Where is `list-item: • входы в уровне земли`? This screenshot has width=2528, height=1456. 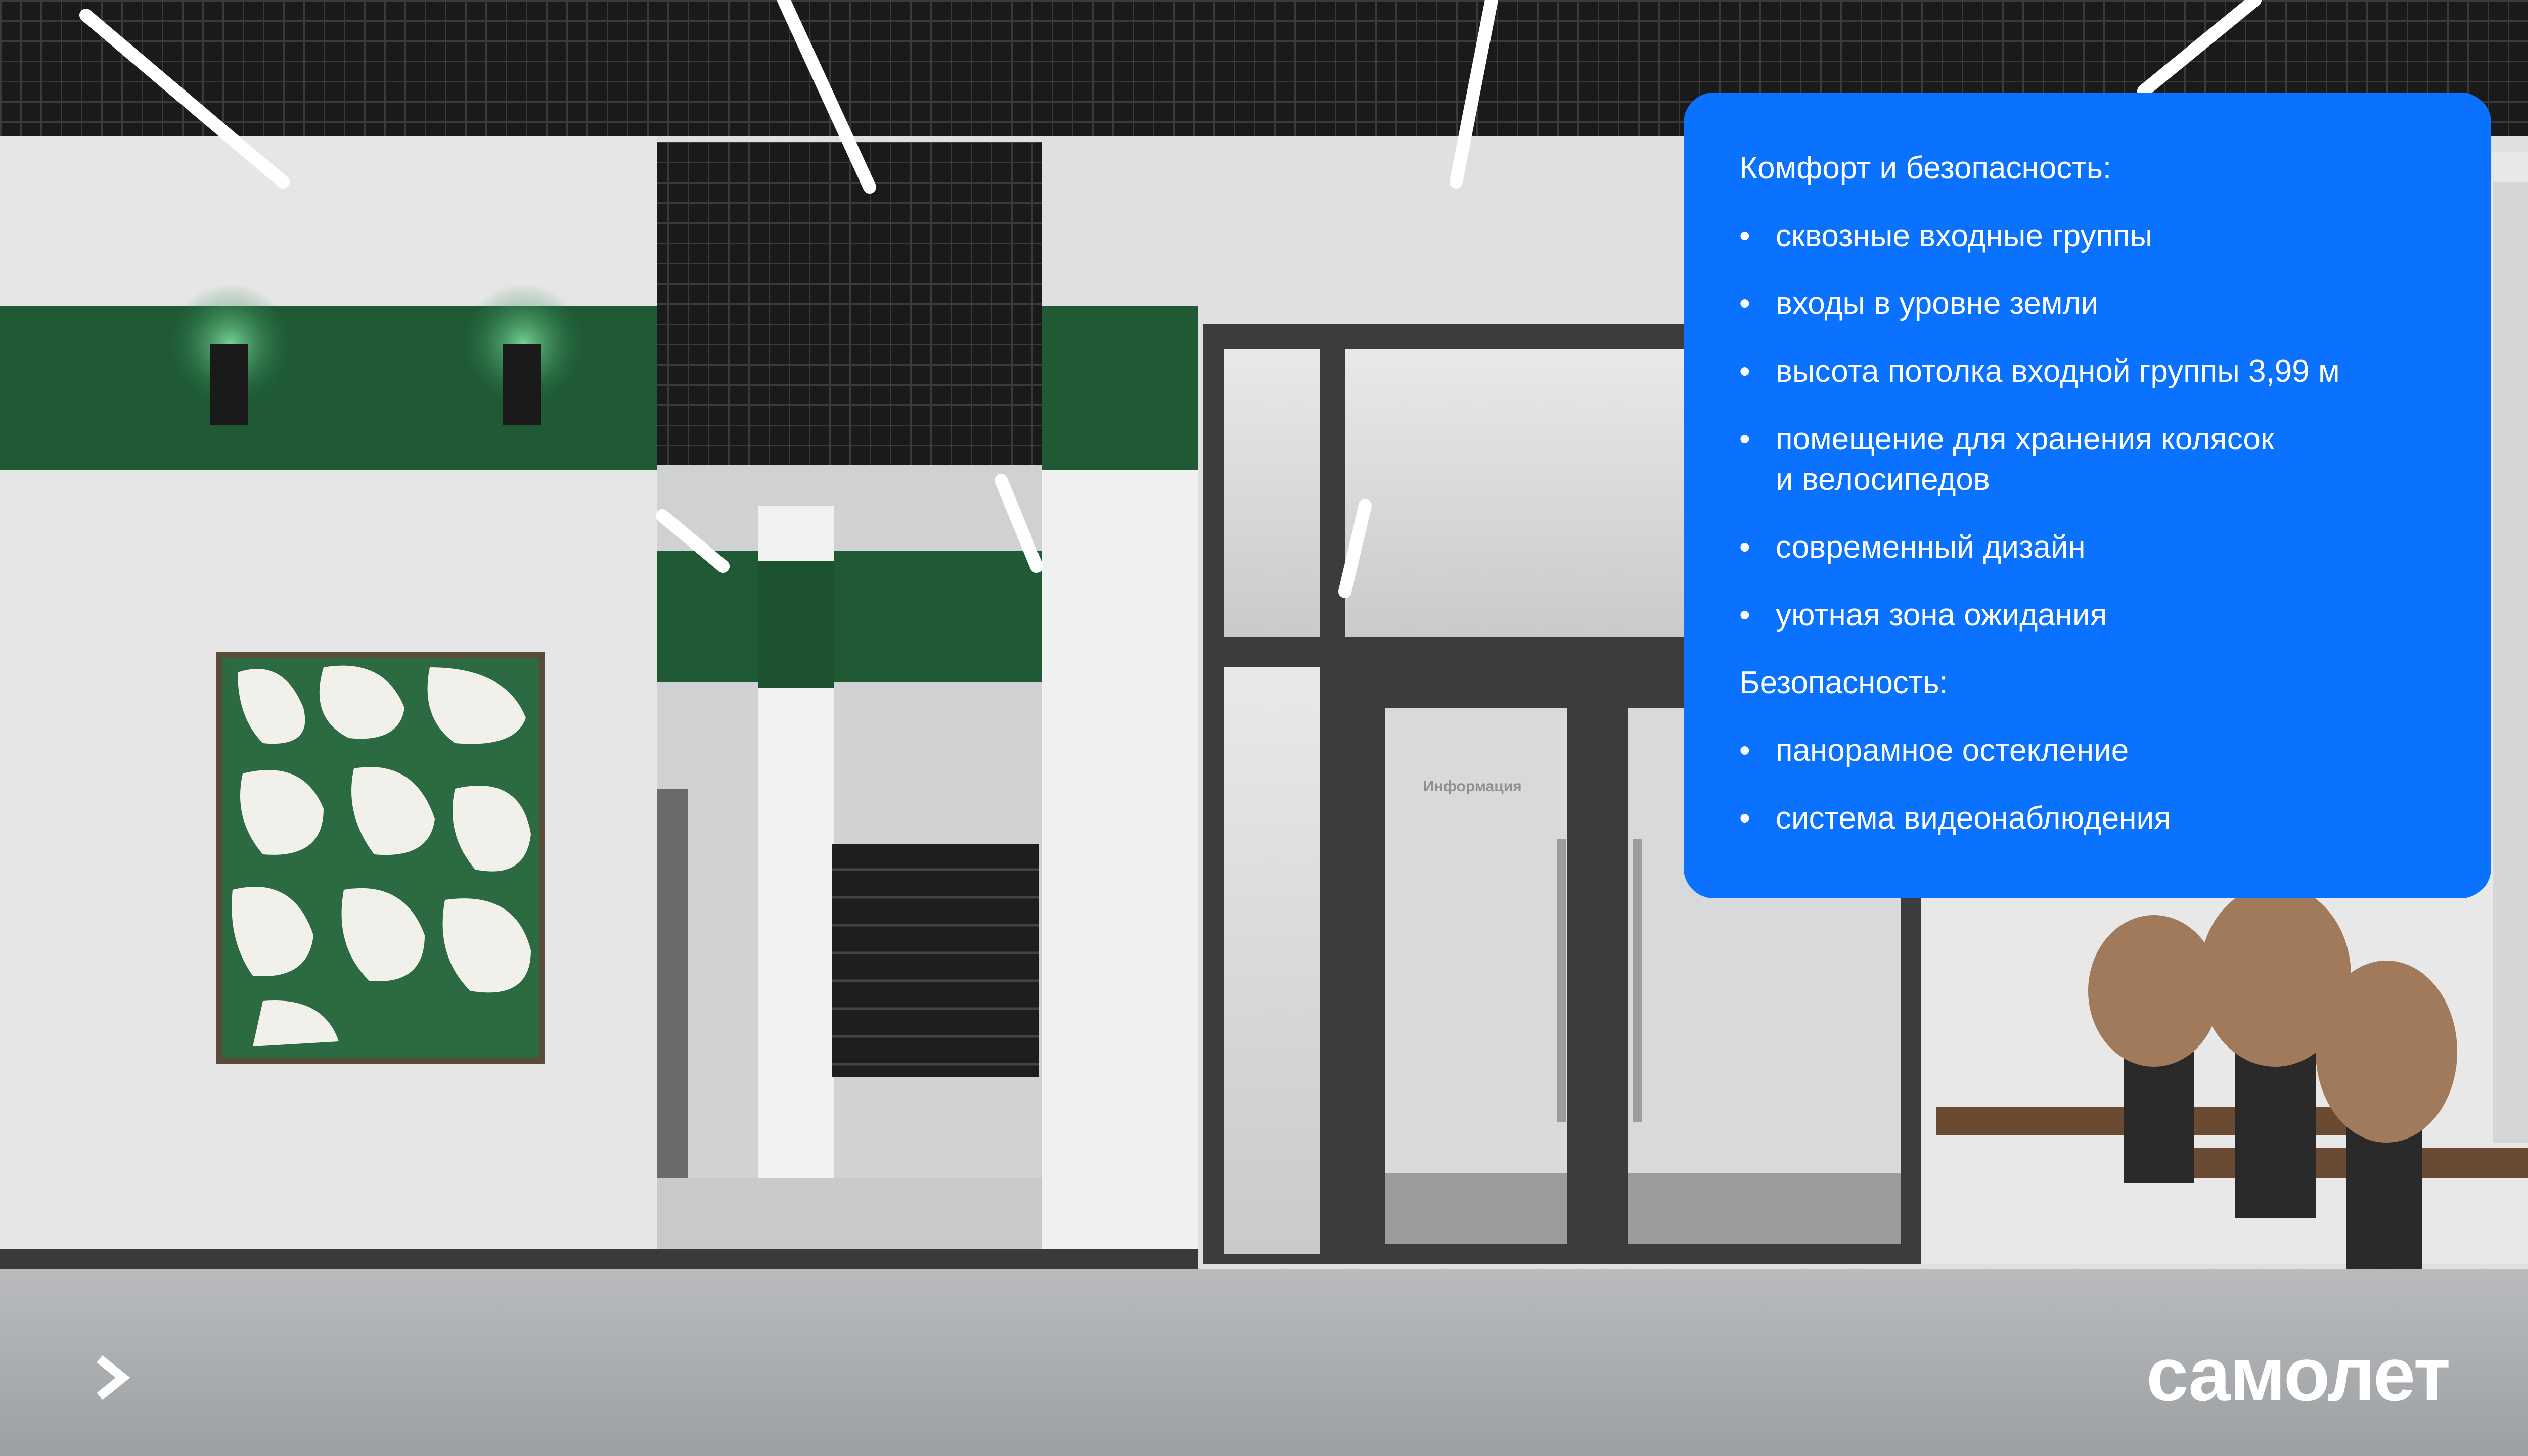 list-item: • входы в уровне земли is located at coordinates (2090, 304).